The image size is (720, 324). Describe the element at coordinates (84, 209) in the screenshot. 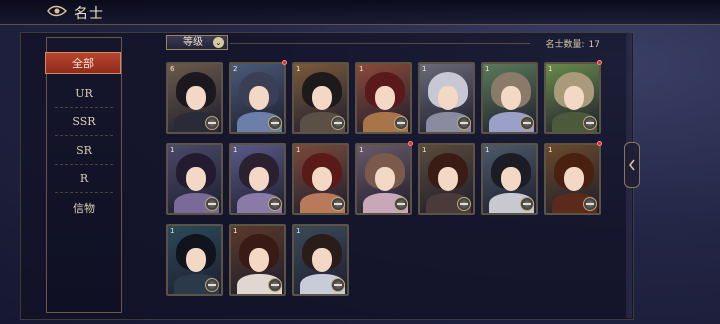

I see `sidebar-item-token: 信物` at that location.